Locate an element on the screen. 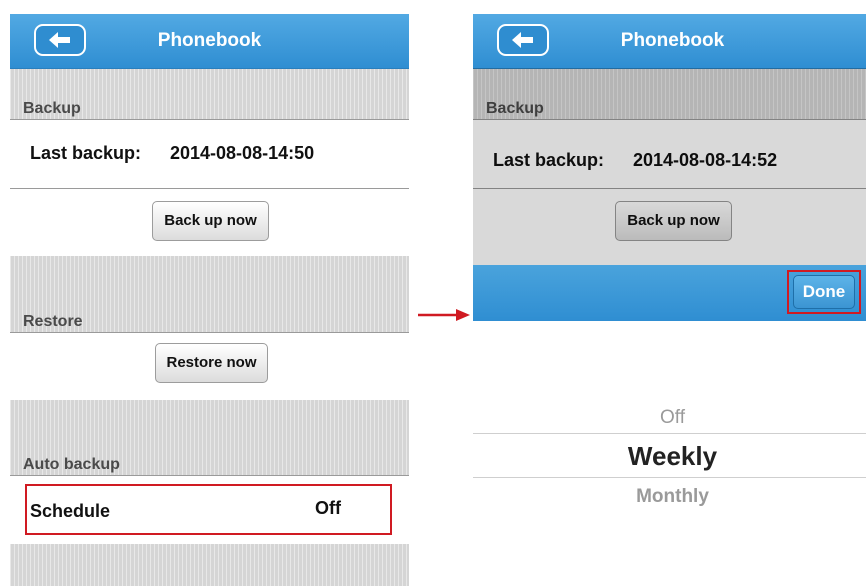 This screenshot has height=586, width=866. auto-backup-section-header: Auto backup is located at coordinates (209, 437).